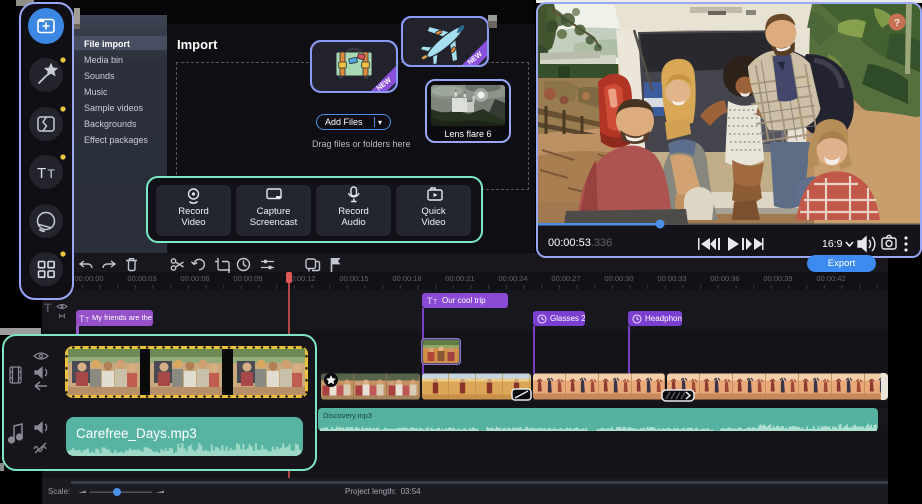  What do you see at coordinates (671, 278) in the screenshot?
I see `svg-text: 00:00:33` at bounding box center [671, 278].